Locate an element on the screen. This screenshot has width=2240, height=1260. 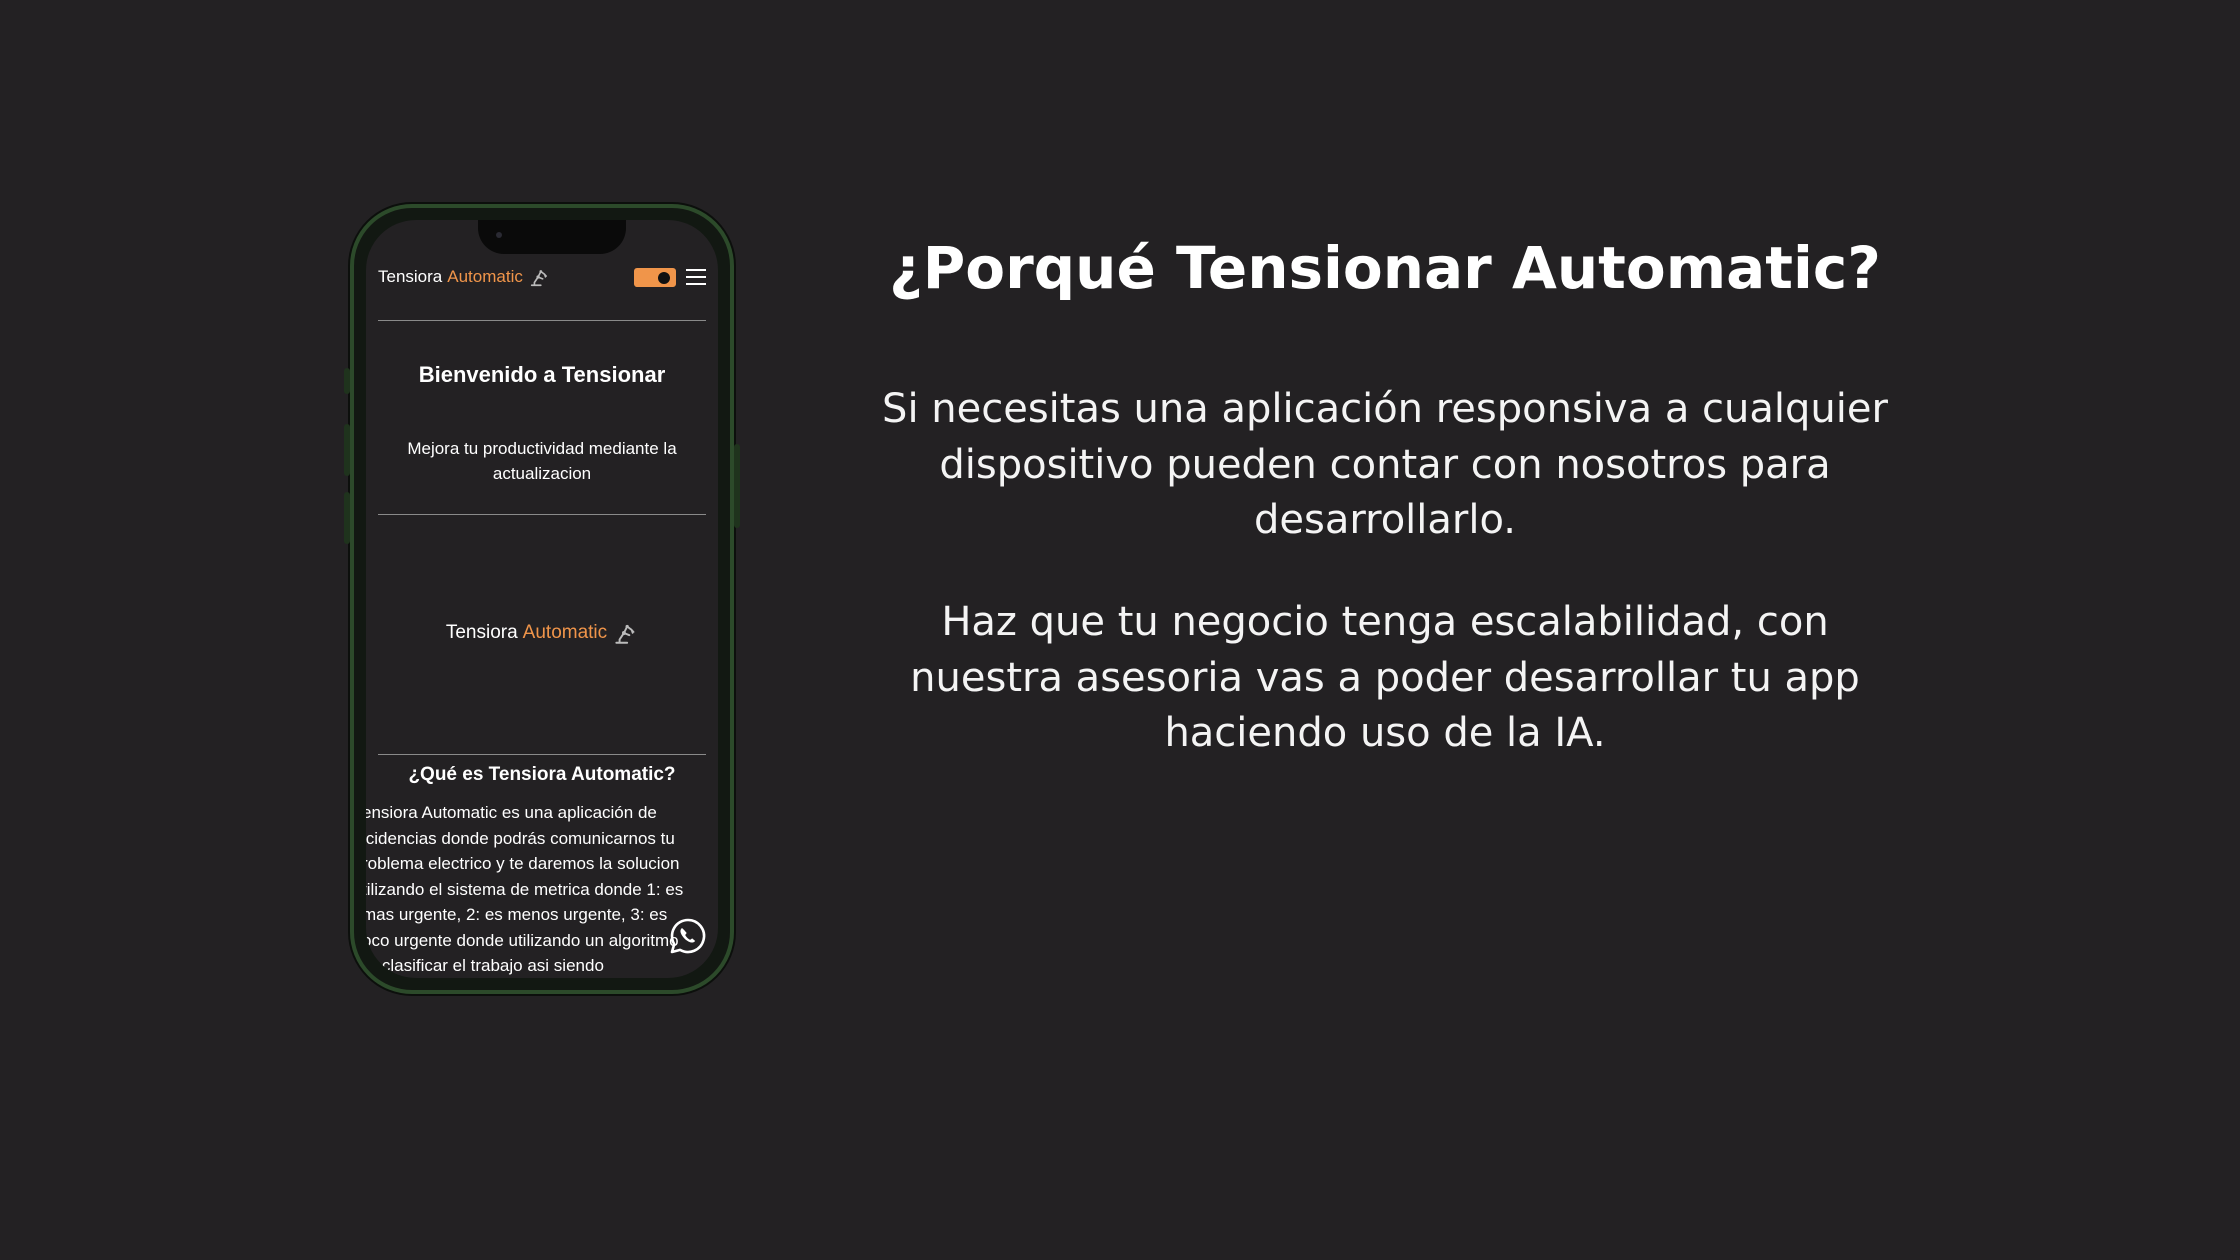
phone-volume-down is located at coordinates (347, 518).